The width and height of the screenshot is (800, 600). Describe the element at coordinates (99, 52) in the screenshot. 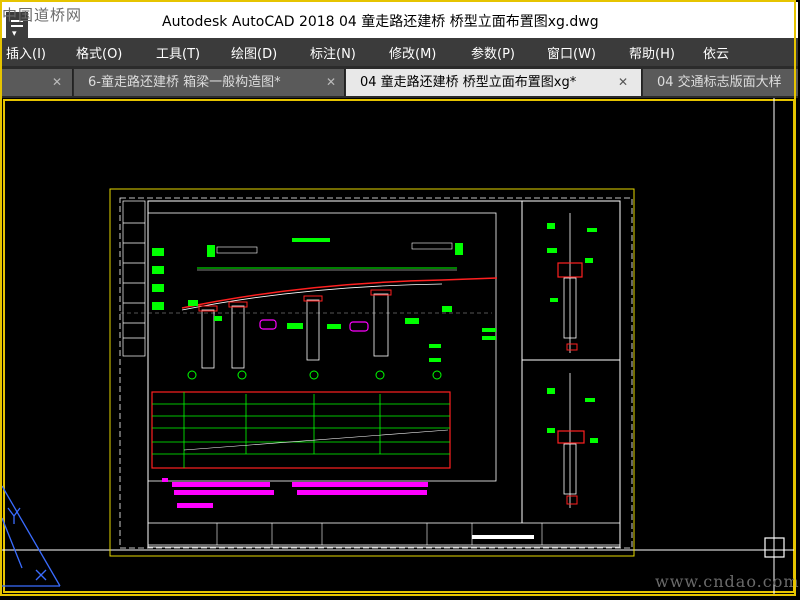

I see `menu-format: 格式(O)` at that location.